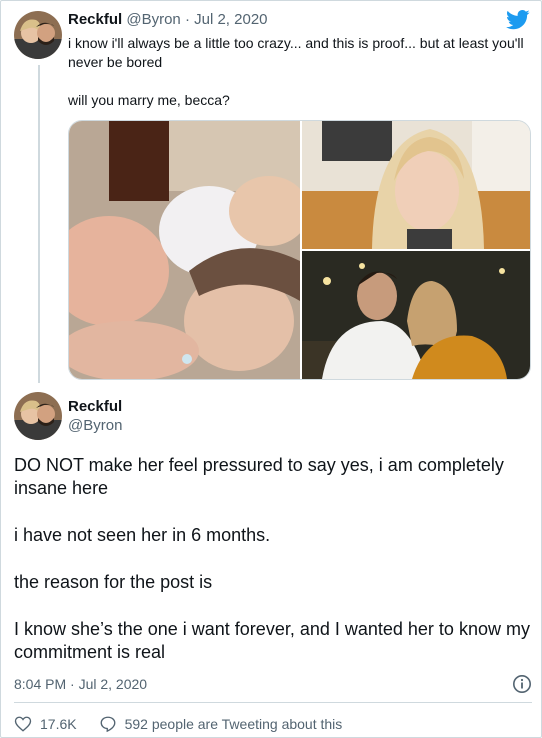 The width and height of the screenshot is (542, 738). What do you see at coordinates (58, 724) in the screenshot?
I see `like-count: 17.6K` at bounding box center [58, 724].